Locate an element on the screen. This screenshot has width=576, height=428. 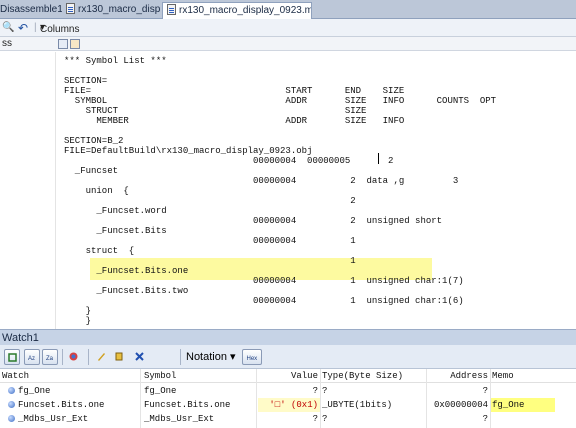
code-line: STRUCT SIZE is located at coordinates (215, 111).